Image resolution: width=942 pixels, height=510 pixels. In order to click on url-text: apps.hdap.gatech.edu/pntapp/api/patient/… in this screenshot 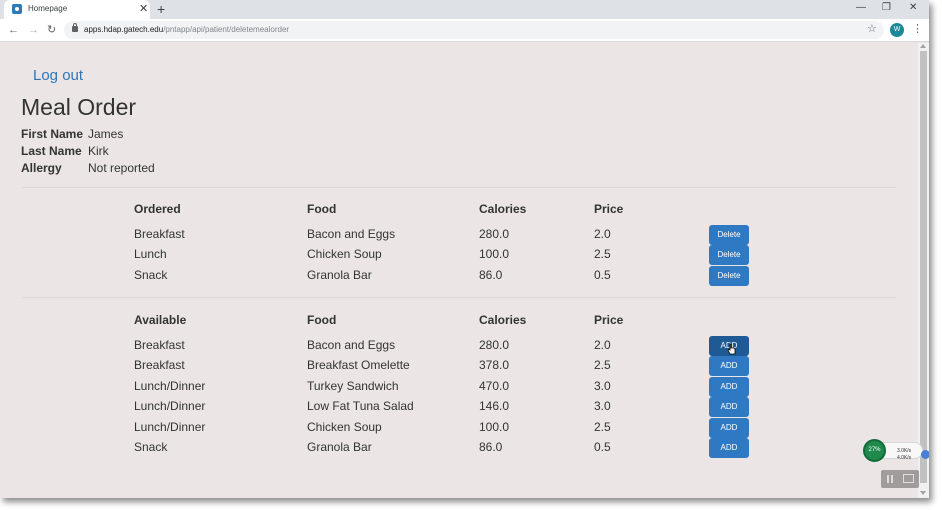, I will do `click(186, 29)`.